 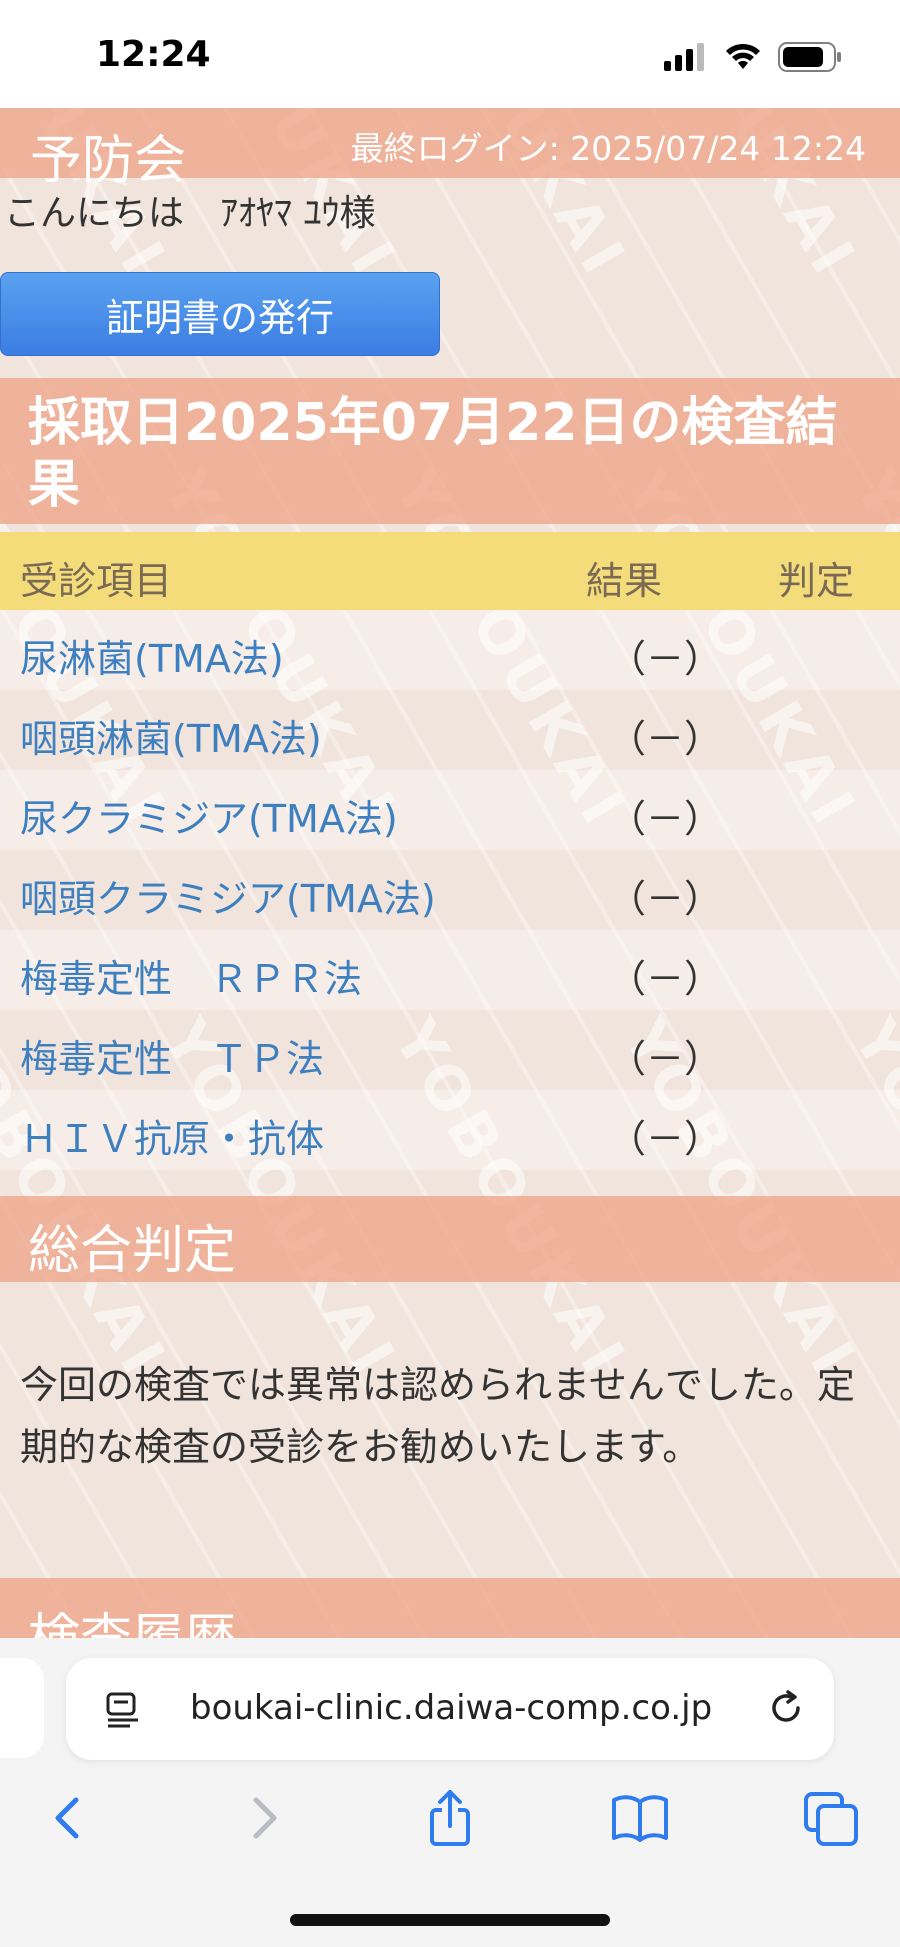 I want to click on test-item-link: 尿クラミジア(TMA法), so click(x=209, y=815).